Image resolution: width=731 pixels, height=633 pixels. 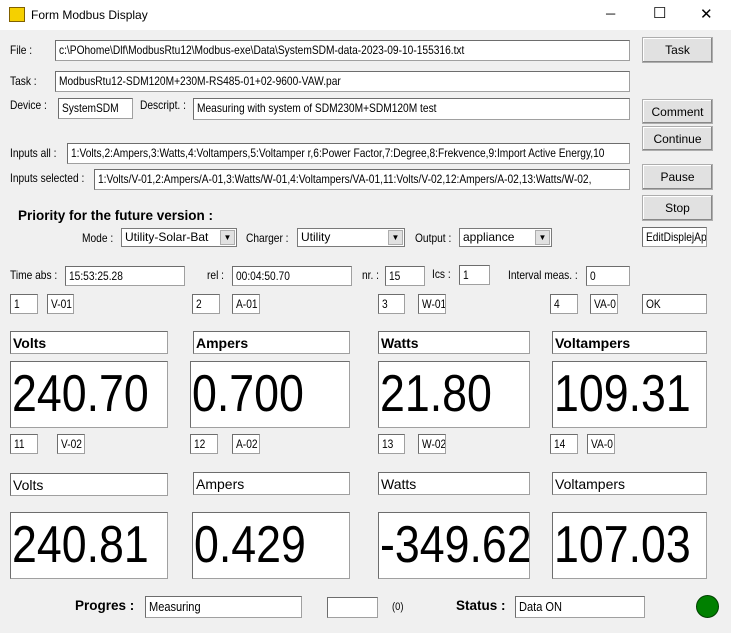 What do you see at coordinates (432, 444) in the screenshot?
I see `channel-code: W-02` at bounding box center [432, 444].